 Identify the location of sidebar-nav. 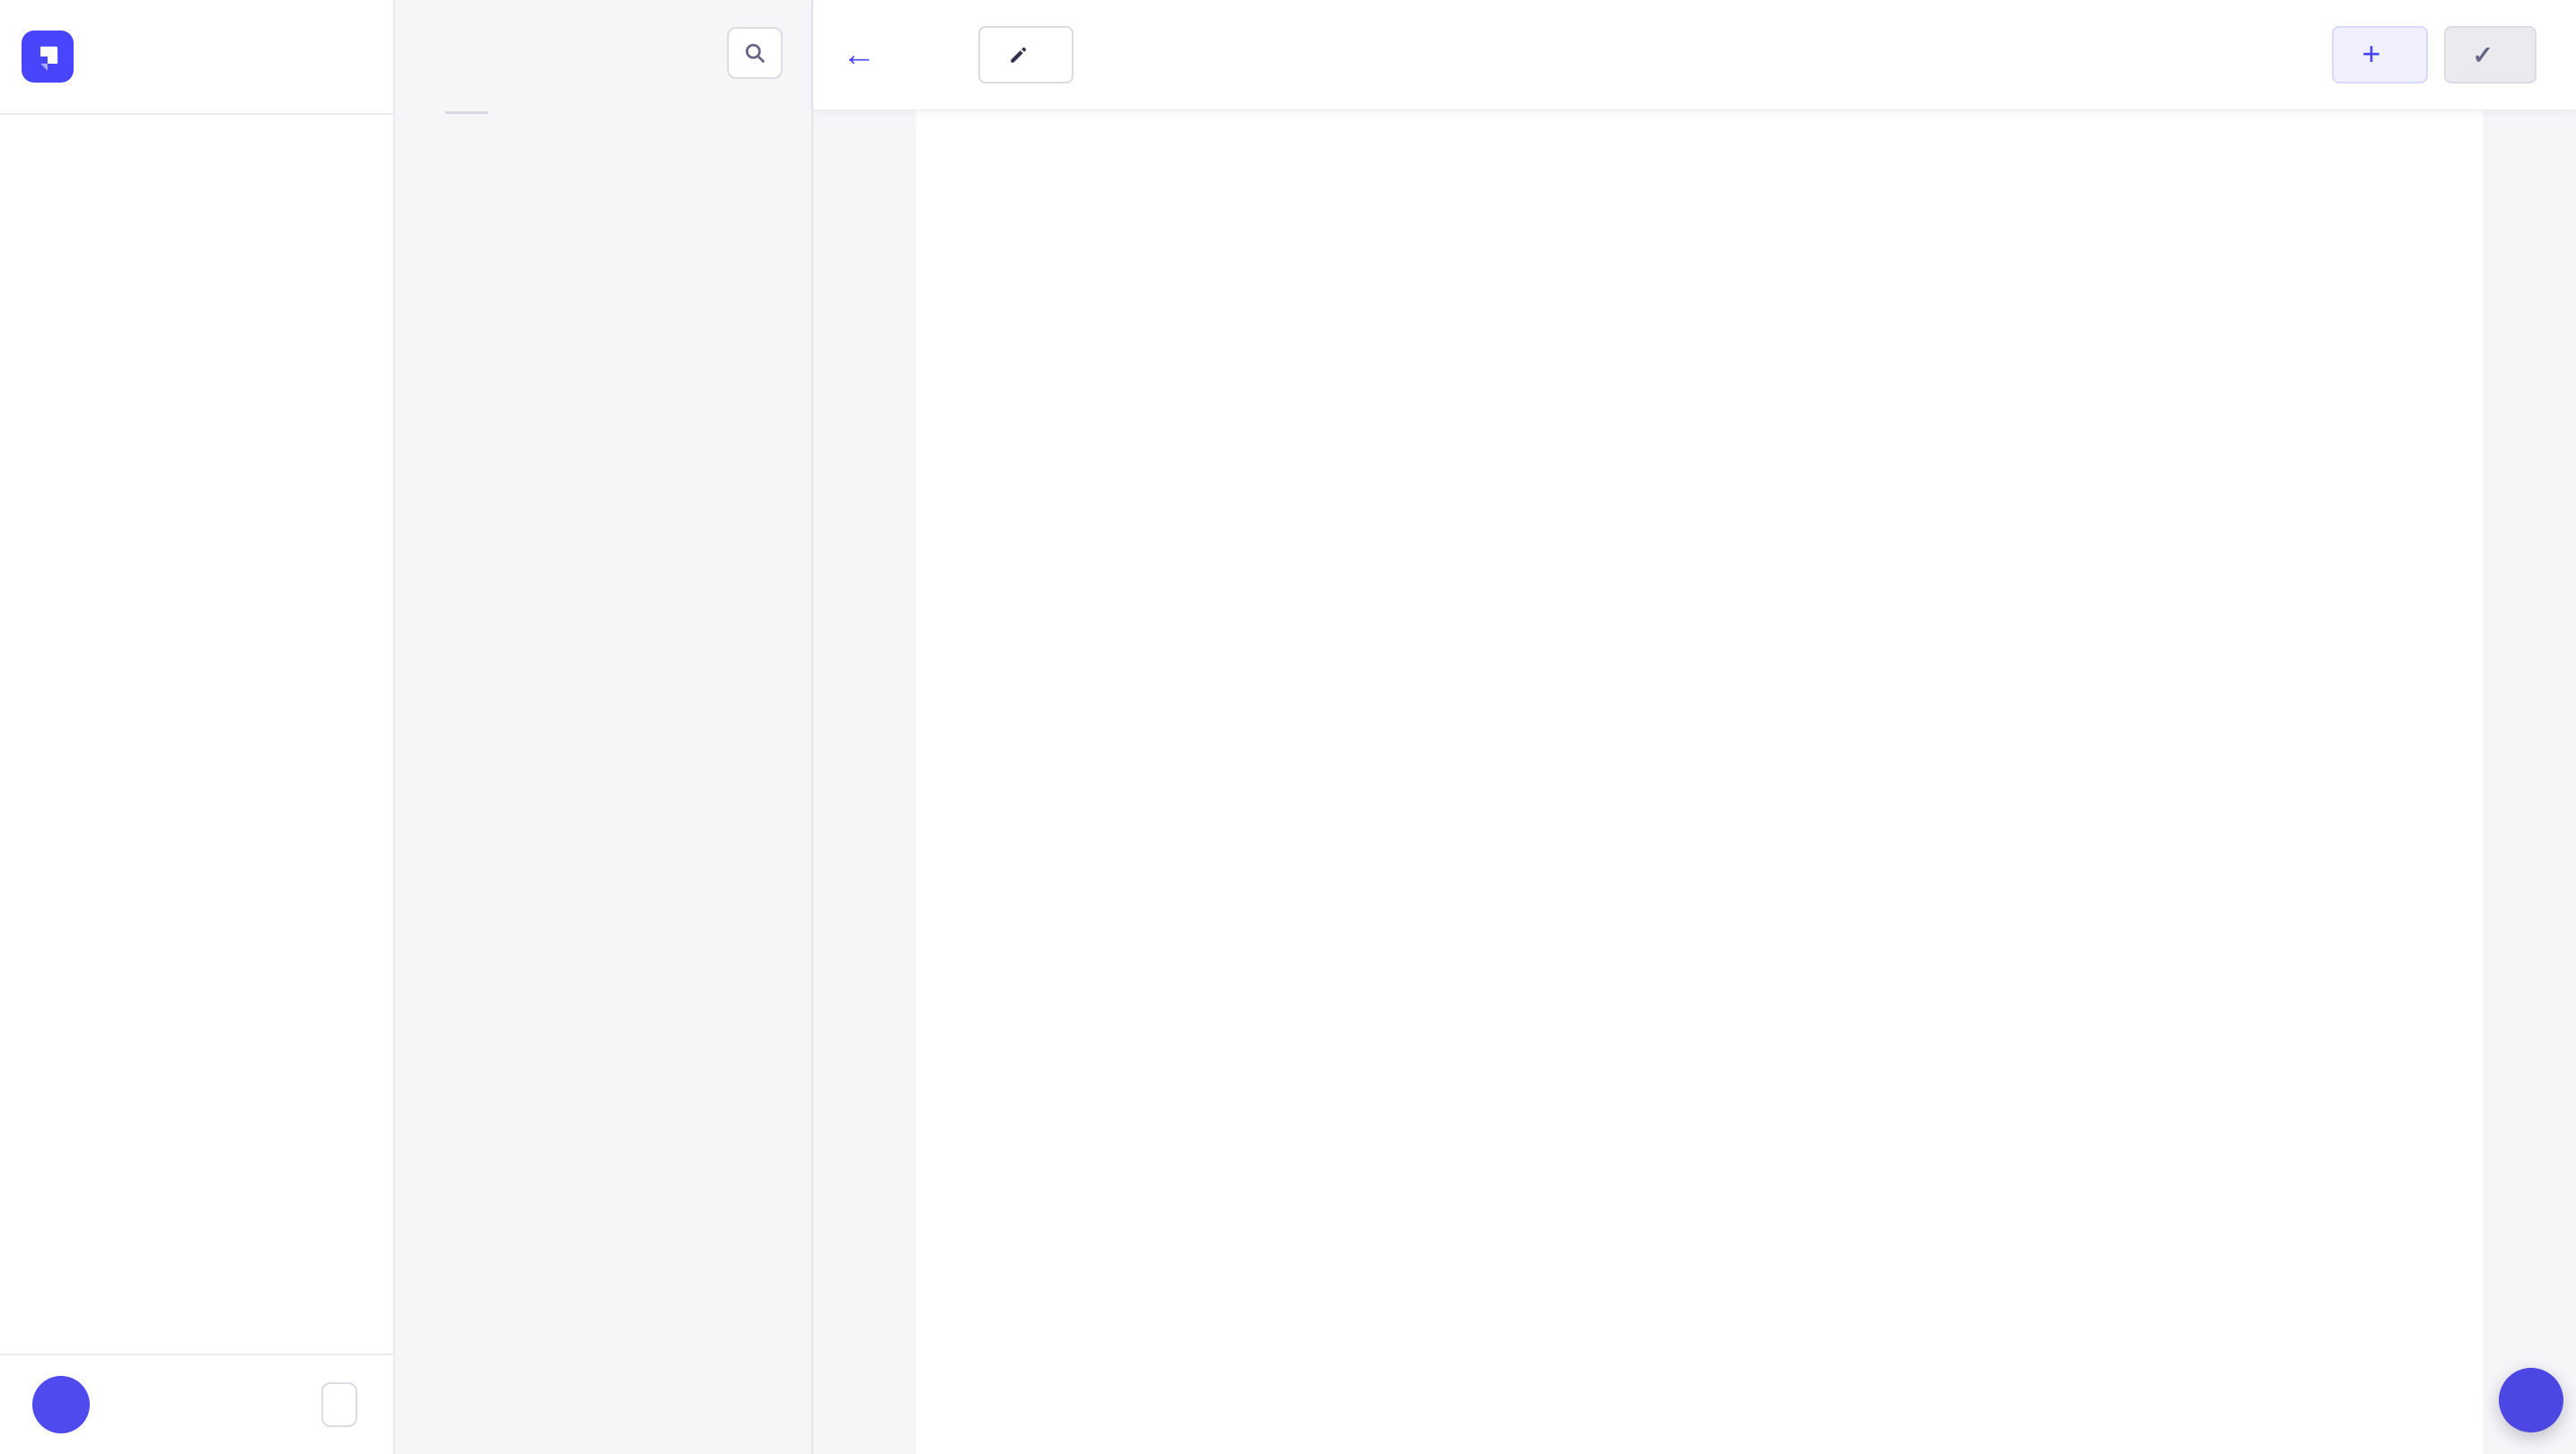
(196, 126).